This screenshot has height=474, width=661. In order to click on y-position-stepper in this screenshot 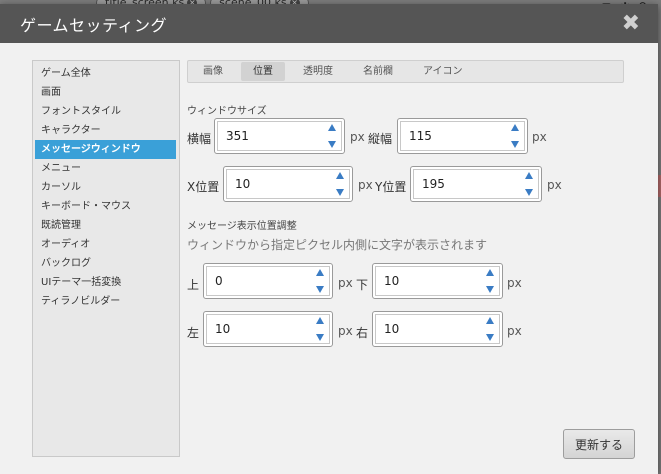, I will do `click(476, 184)`.